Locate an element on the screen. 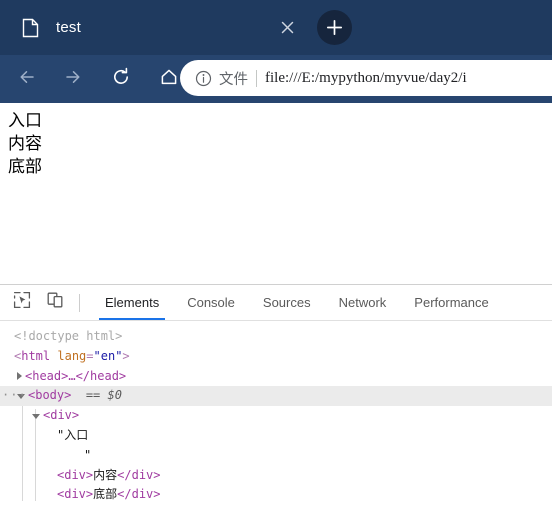 This screenshot has width=552, height=506. device-toolbar-button is located at coordinates (55, 303).